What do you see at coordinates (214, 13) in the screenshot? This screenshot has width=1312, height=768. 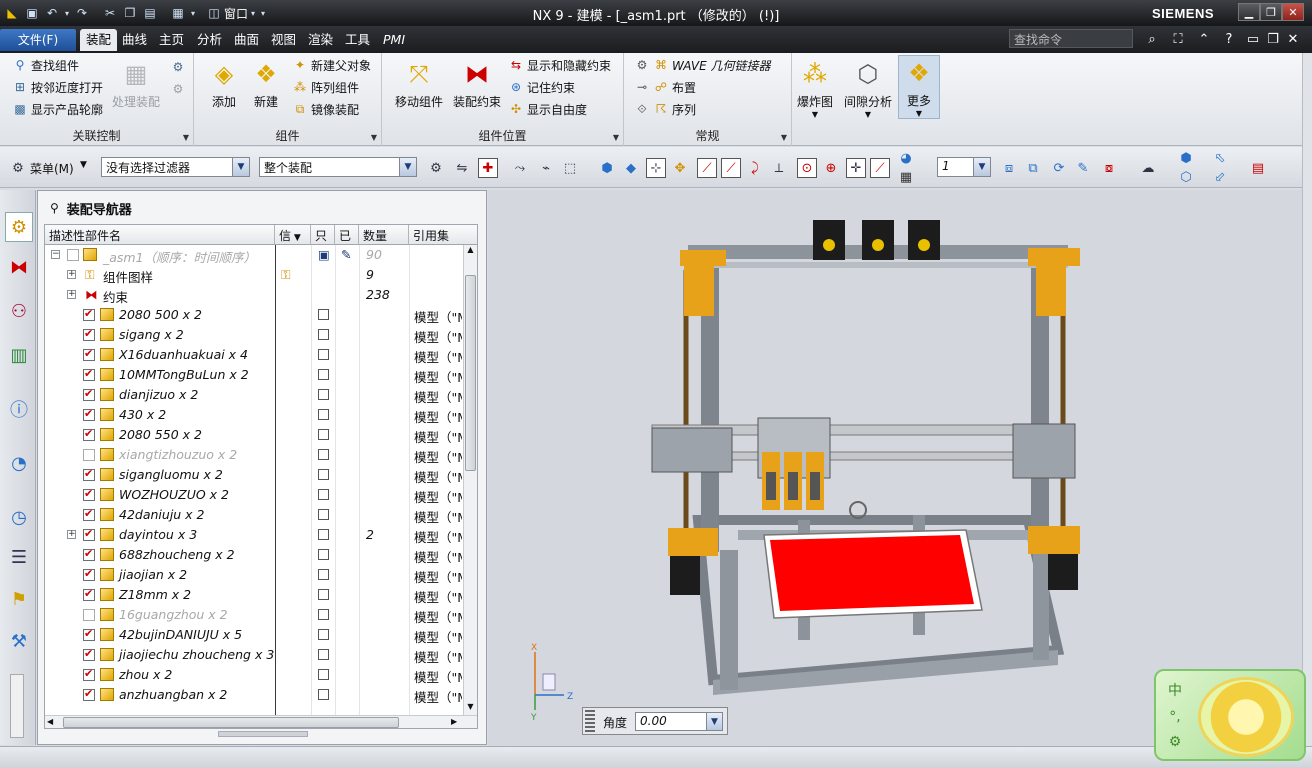 I see `window-icon: ◫` at bounding box center [214, 13].